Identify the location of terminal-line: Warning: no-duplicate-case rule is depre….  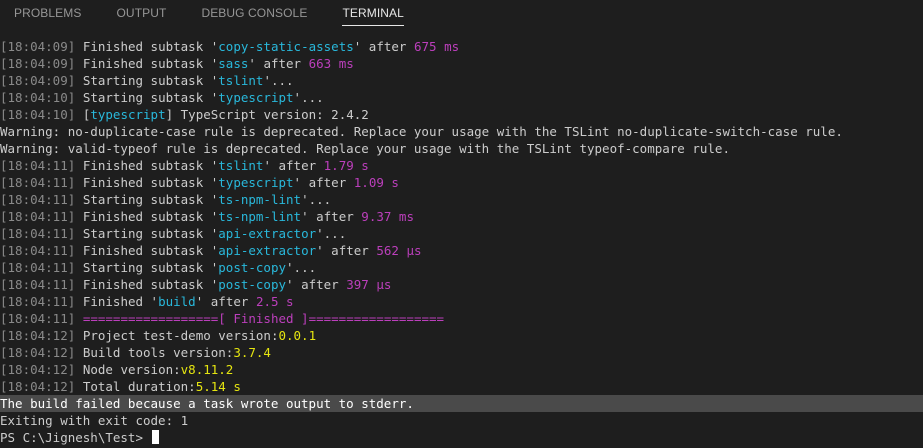
(461, 131).